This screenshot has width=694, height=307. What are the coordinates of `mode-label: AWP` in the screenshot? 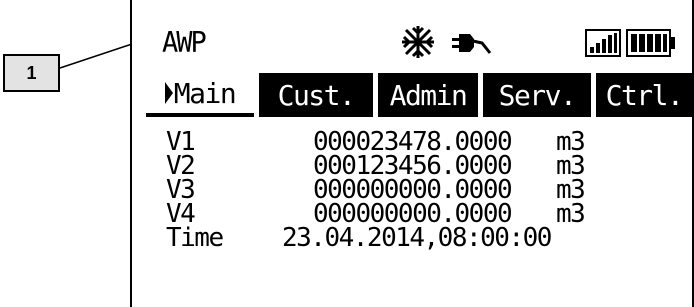 It's located at (184, 43).